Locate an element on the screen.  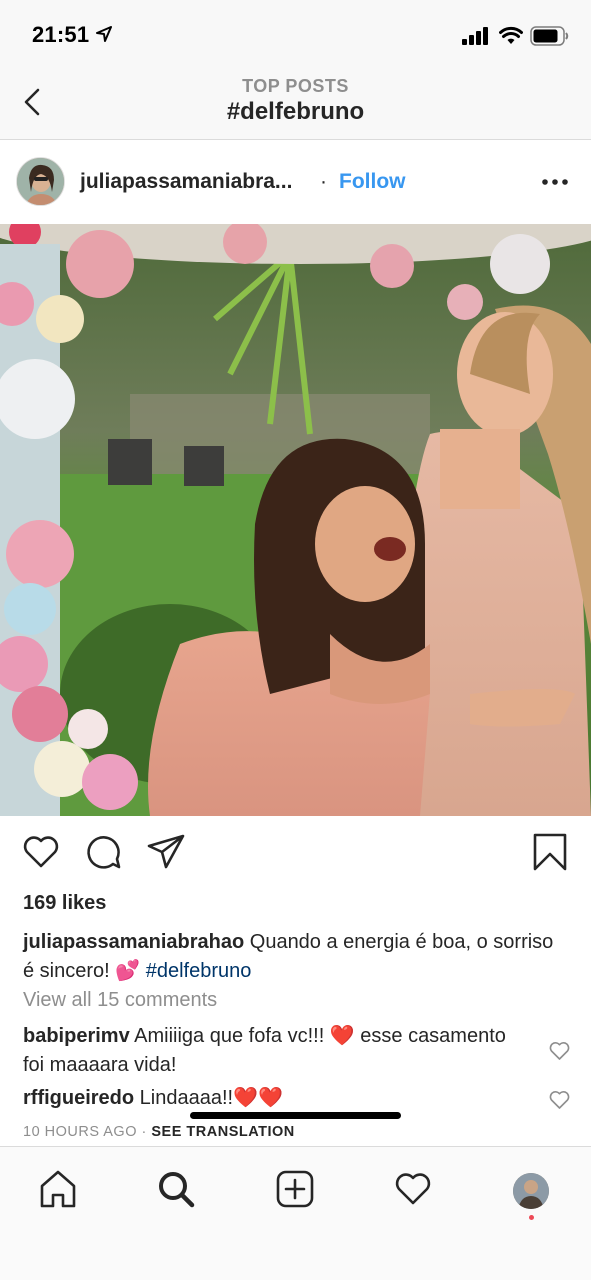
bookmark-icon is located at coordinates (550, 852).